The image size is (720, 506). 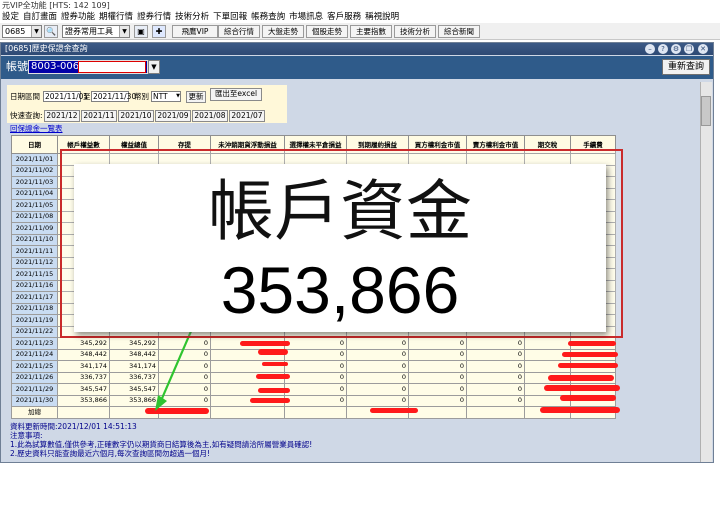 I want to click on date-cell: 2021/11/04, so click(x=34, y=193).